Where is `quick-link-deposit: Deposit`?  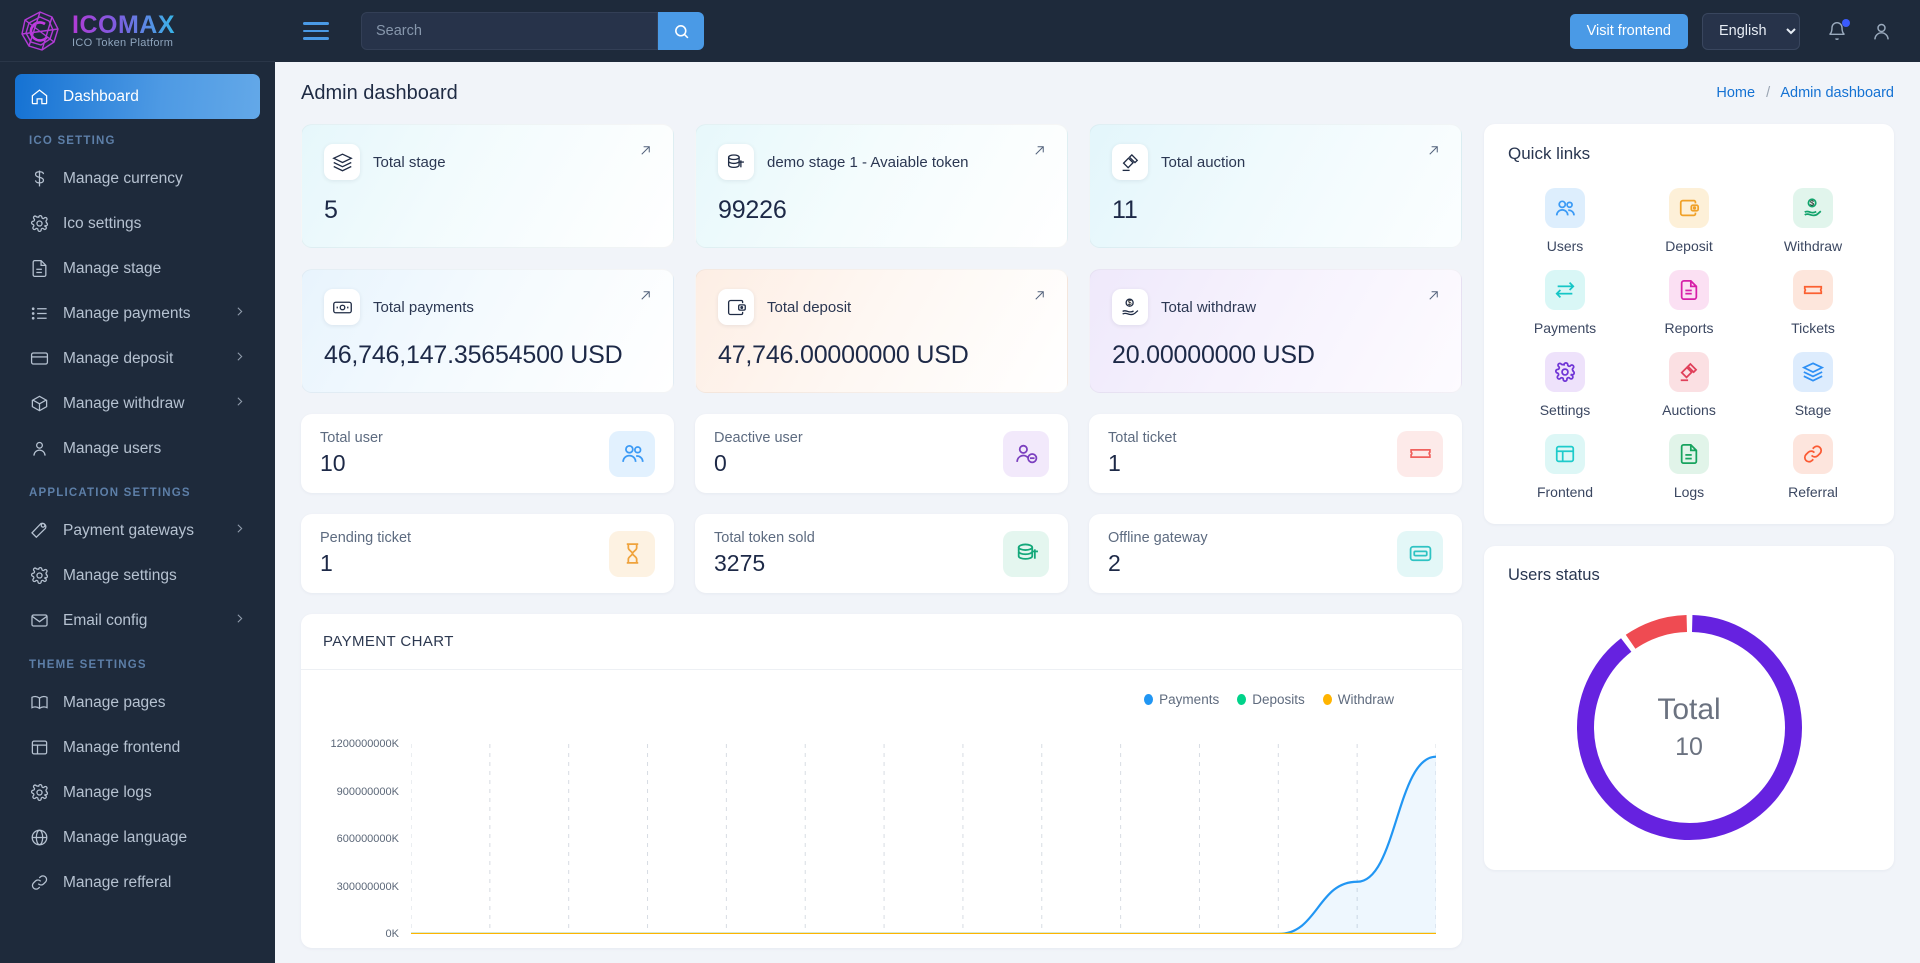
quick-link-deposit: Deposit is located at coordinates (1689, 221).